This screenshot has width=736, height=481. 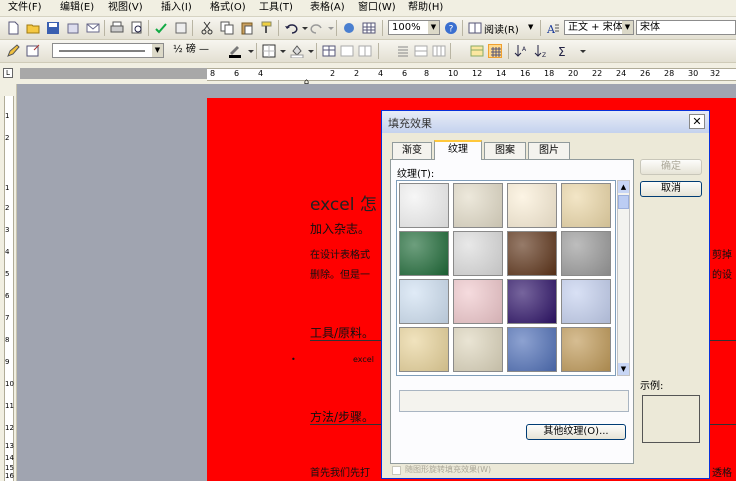 I want to click on texture-swatch-fish-fossil, so click(x=478, y=205).